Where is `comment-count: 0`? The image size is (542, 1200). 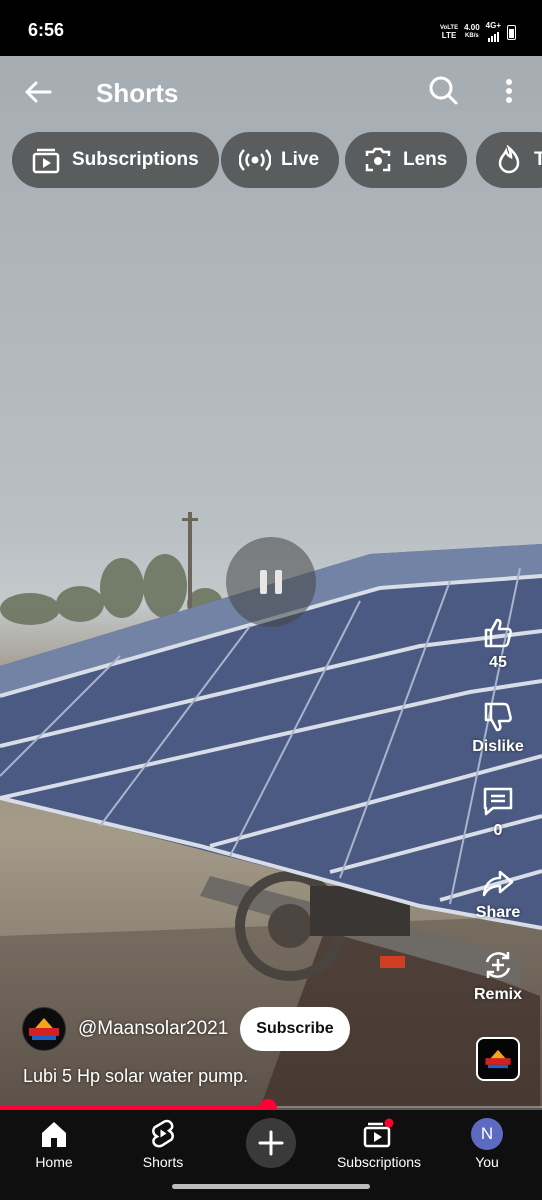
comment-count: 0 is located at coordinates (498, 830).